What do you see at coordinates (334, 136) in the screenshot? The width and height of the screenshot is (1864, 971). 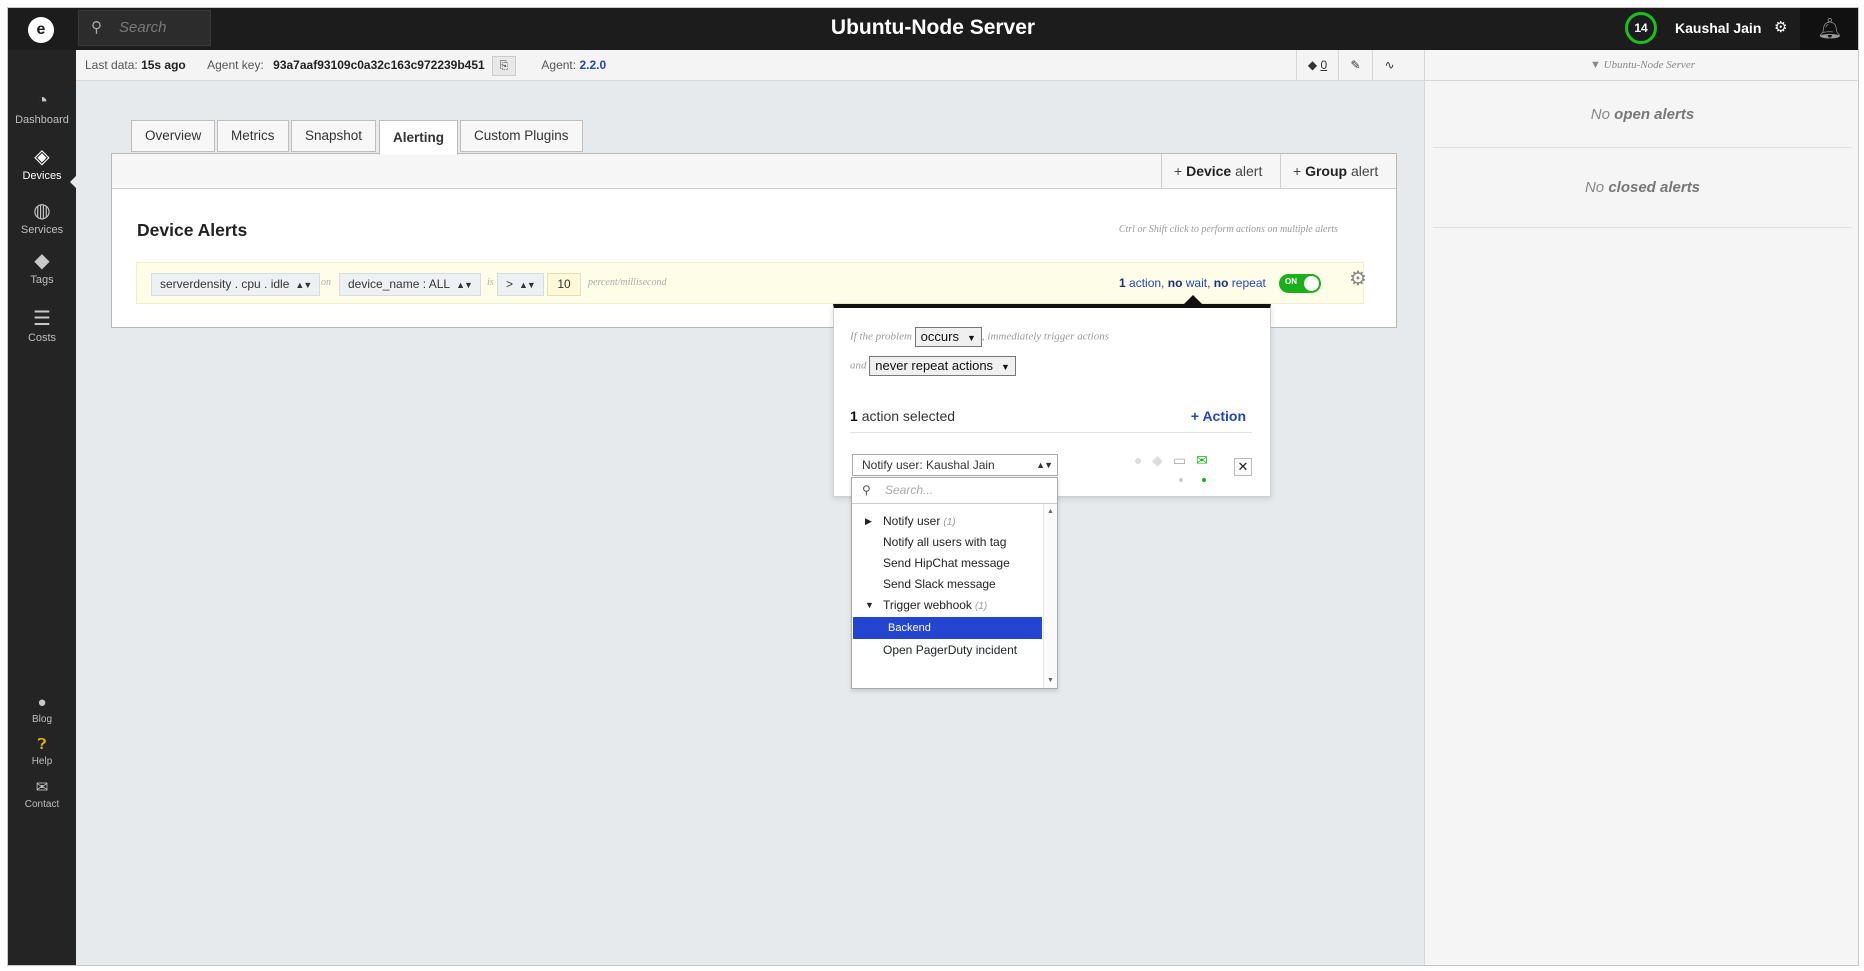 I see `tab-snapshot: Snapshot` at bounding box center [334, 136].